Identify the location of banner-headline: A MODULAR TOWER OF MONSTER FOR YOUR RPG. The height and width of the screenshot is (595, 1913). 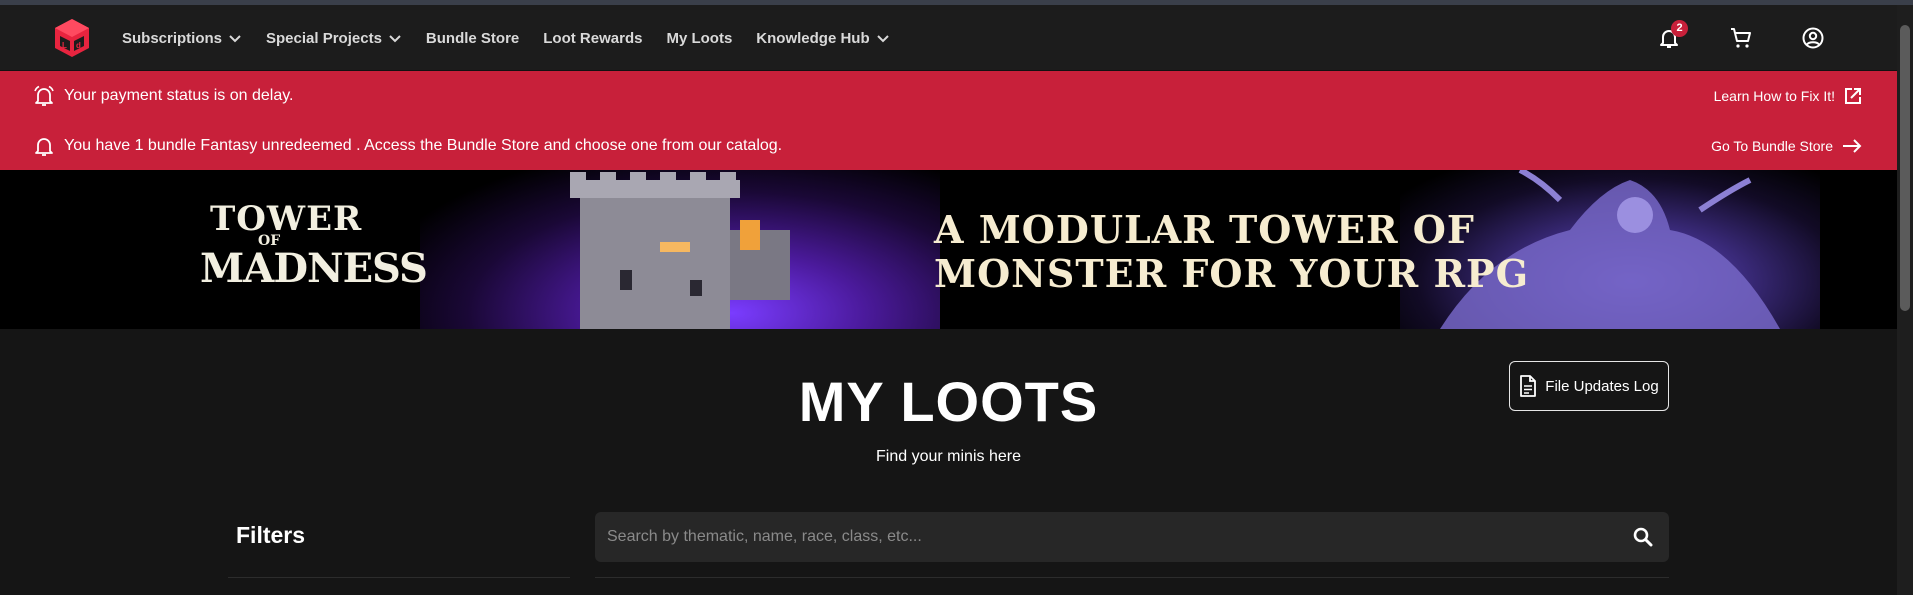
(1231, 252).